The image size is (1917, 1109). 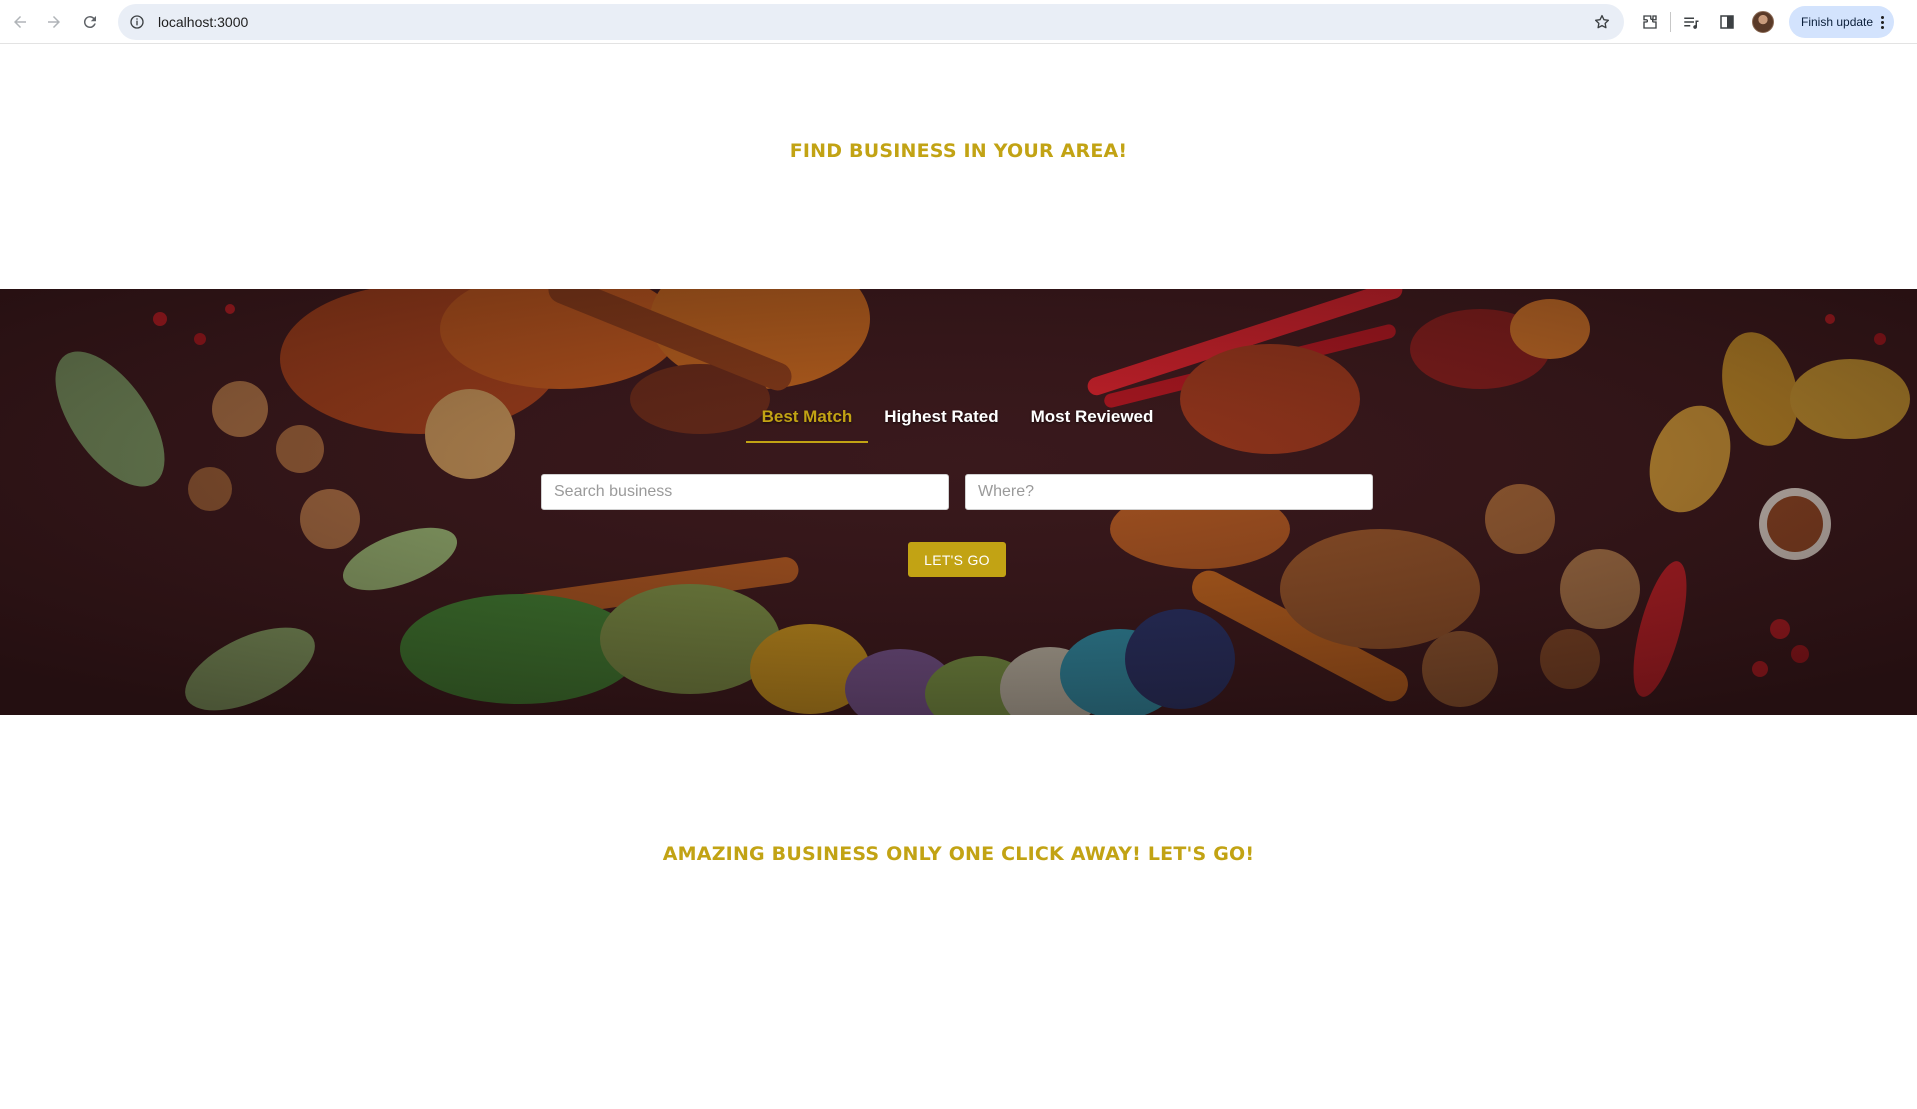 What do you see at coordinates (1169, 492) in the screenshot?
I see `location-input` at bounding box center [1169, 492].